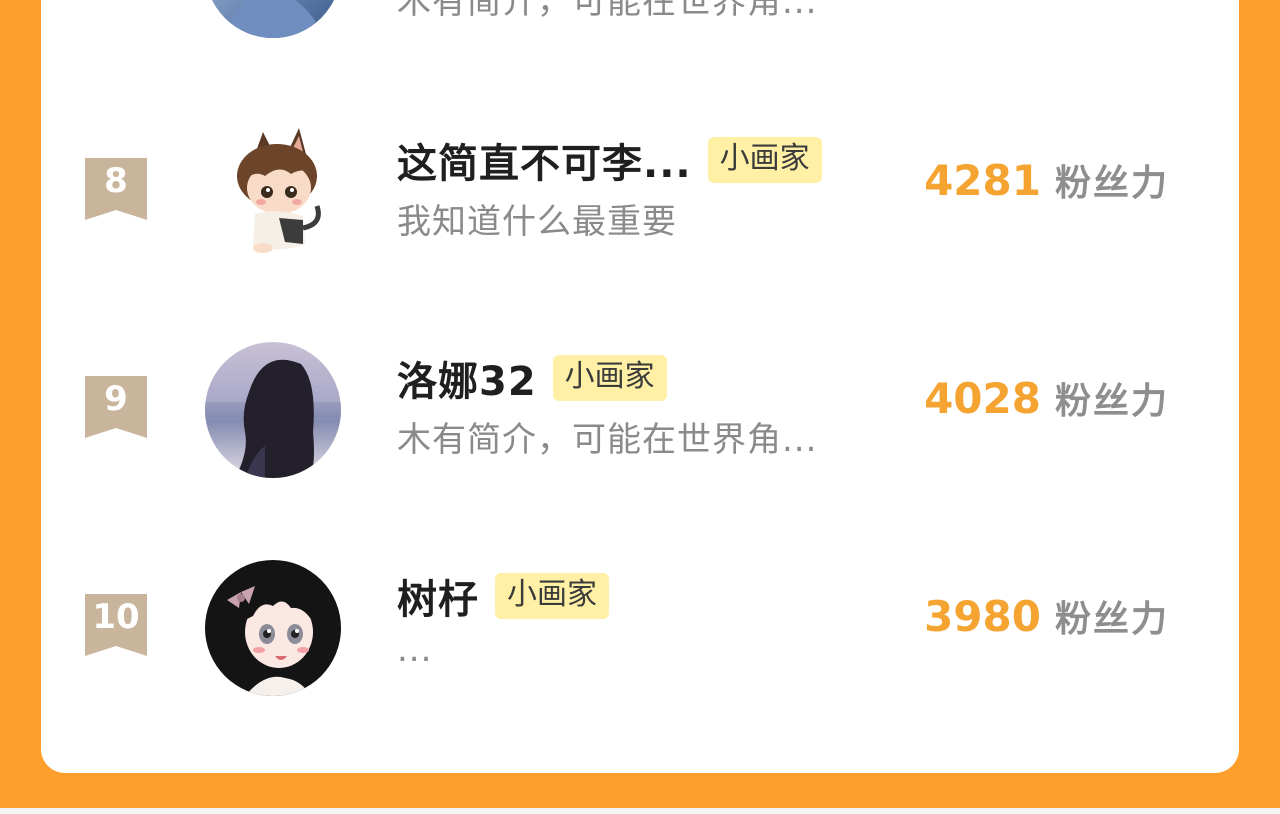 Image resolution: width=1280 pixels, height=814 pixels. What do you see at coordinates (116, 617) in the screenshot?
I see `rank-number: 10` at bounding box center [116, 617].